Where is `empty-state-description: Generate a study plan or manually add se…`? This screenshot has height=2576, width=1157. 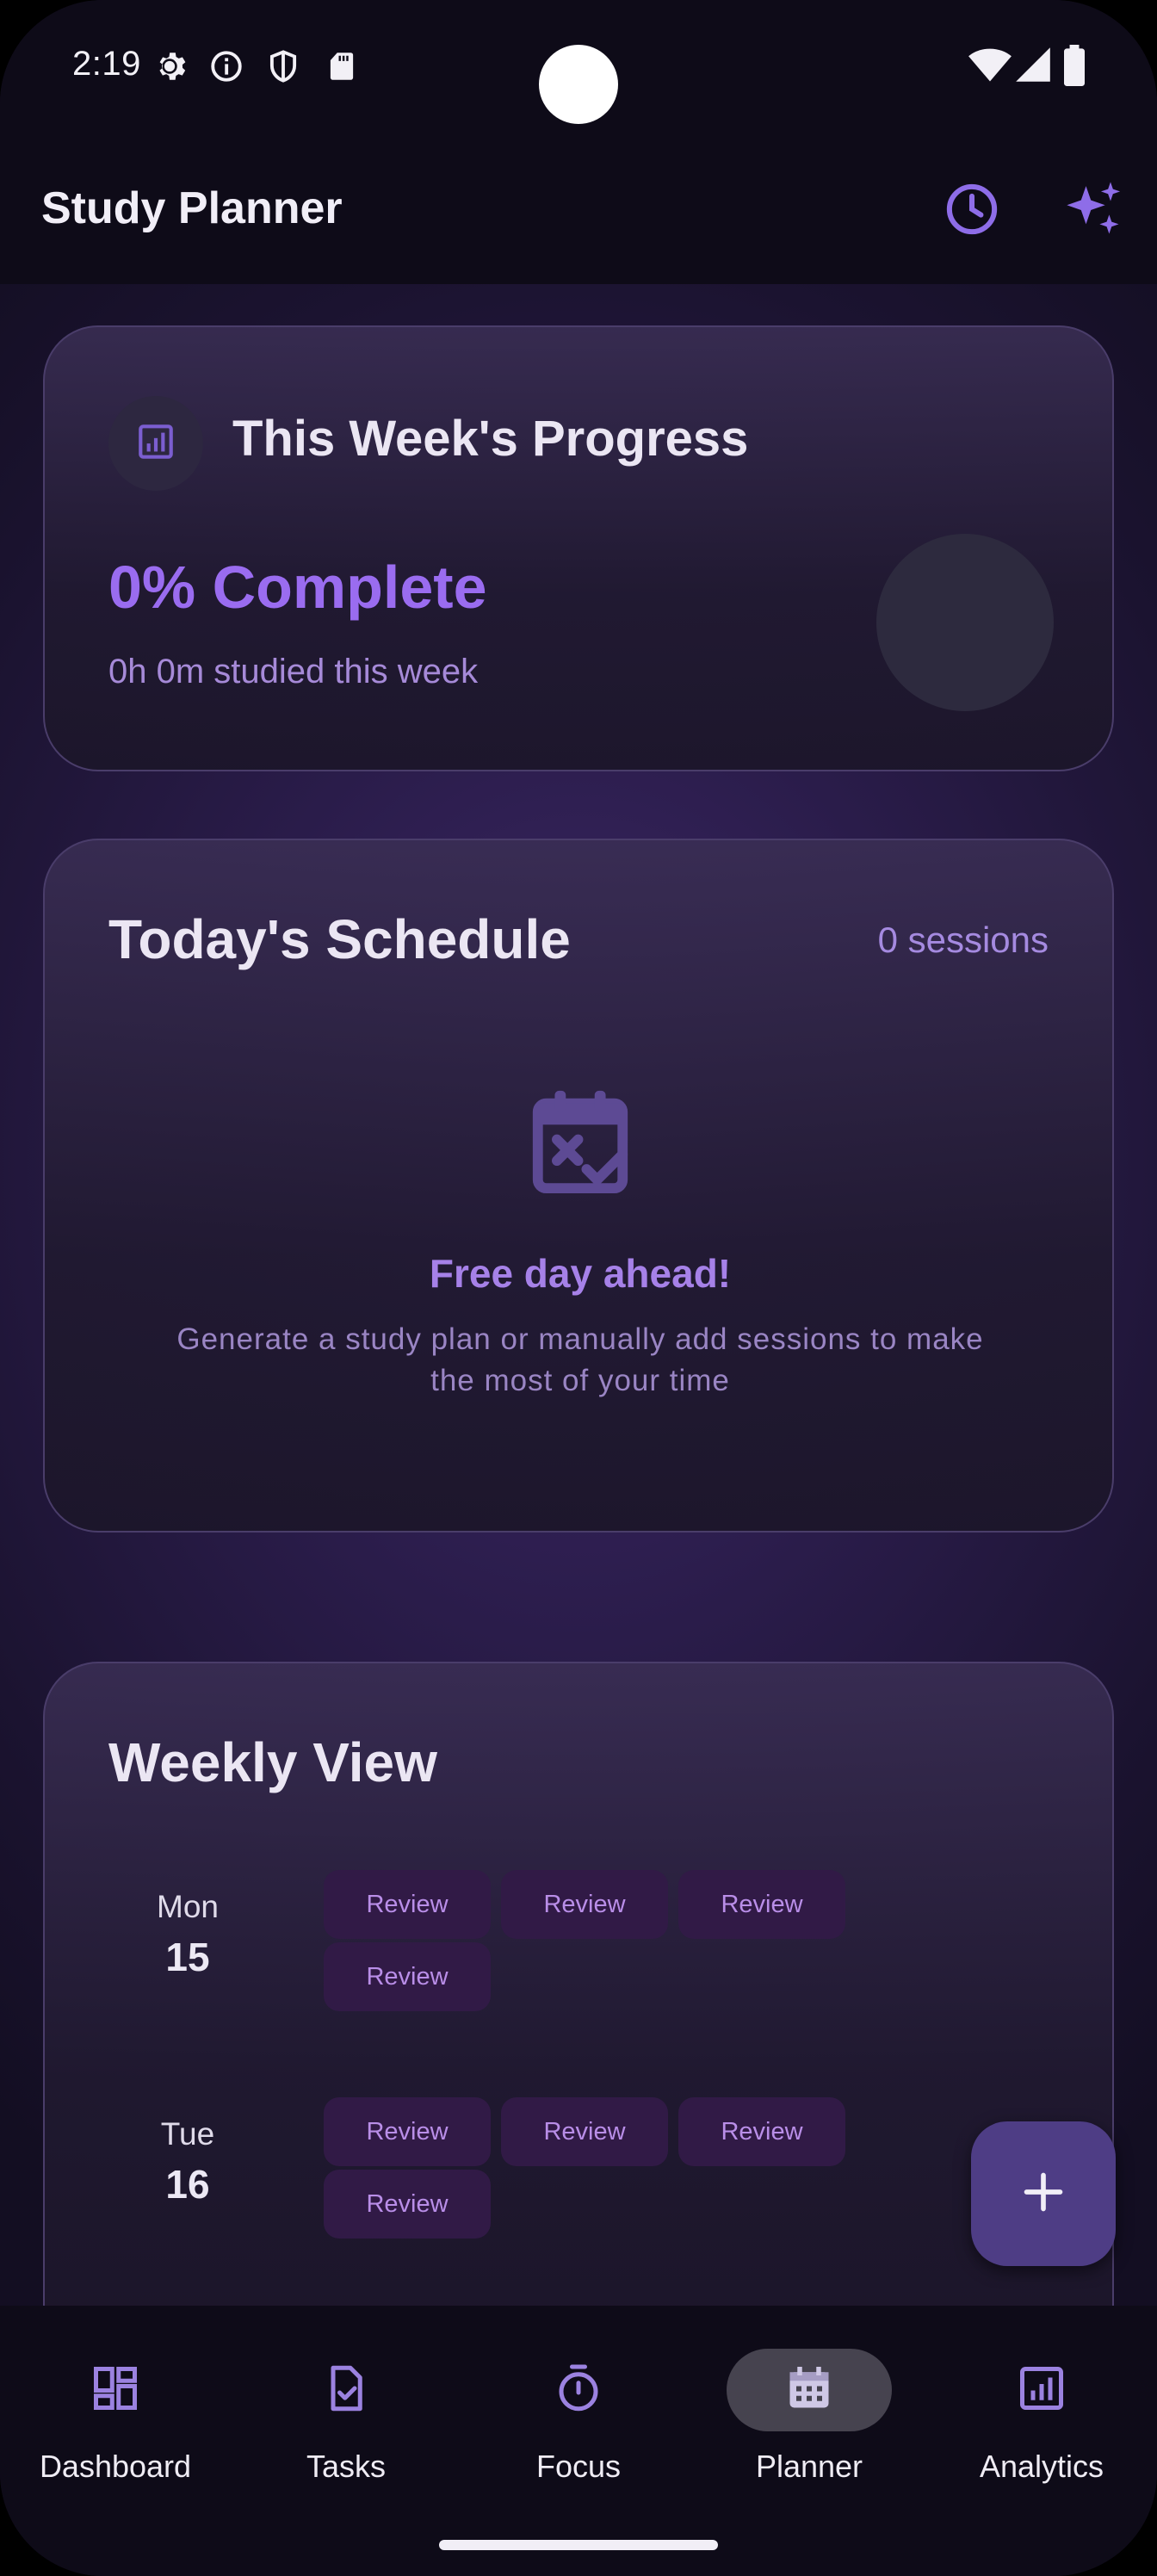 empty-state-description: Generate a study plan or manually add se… is located at coordinates (580, 1359).